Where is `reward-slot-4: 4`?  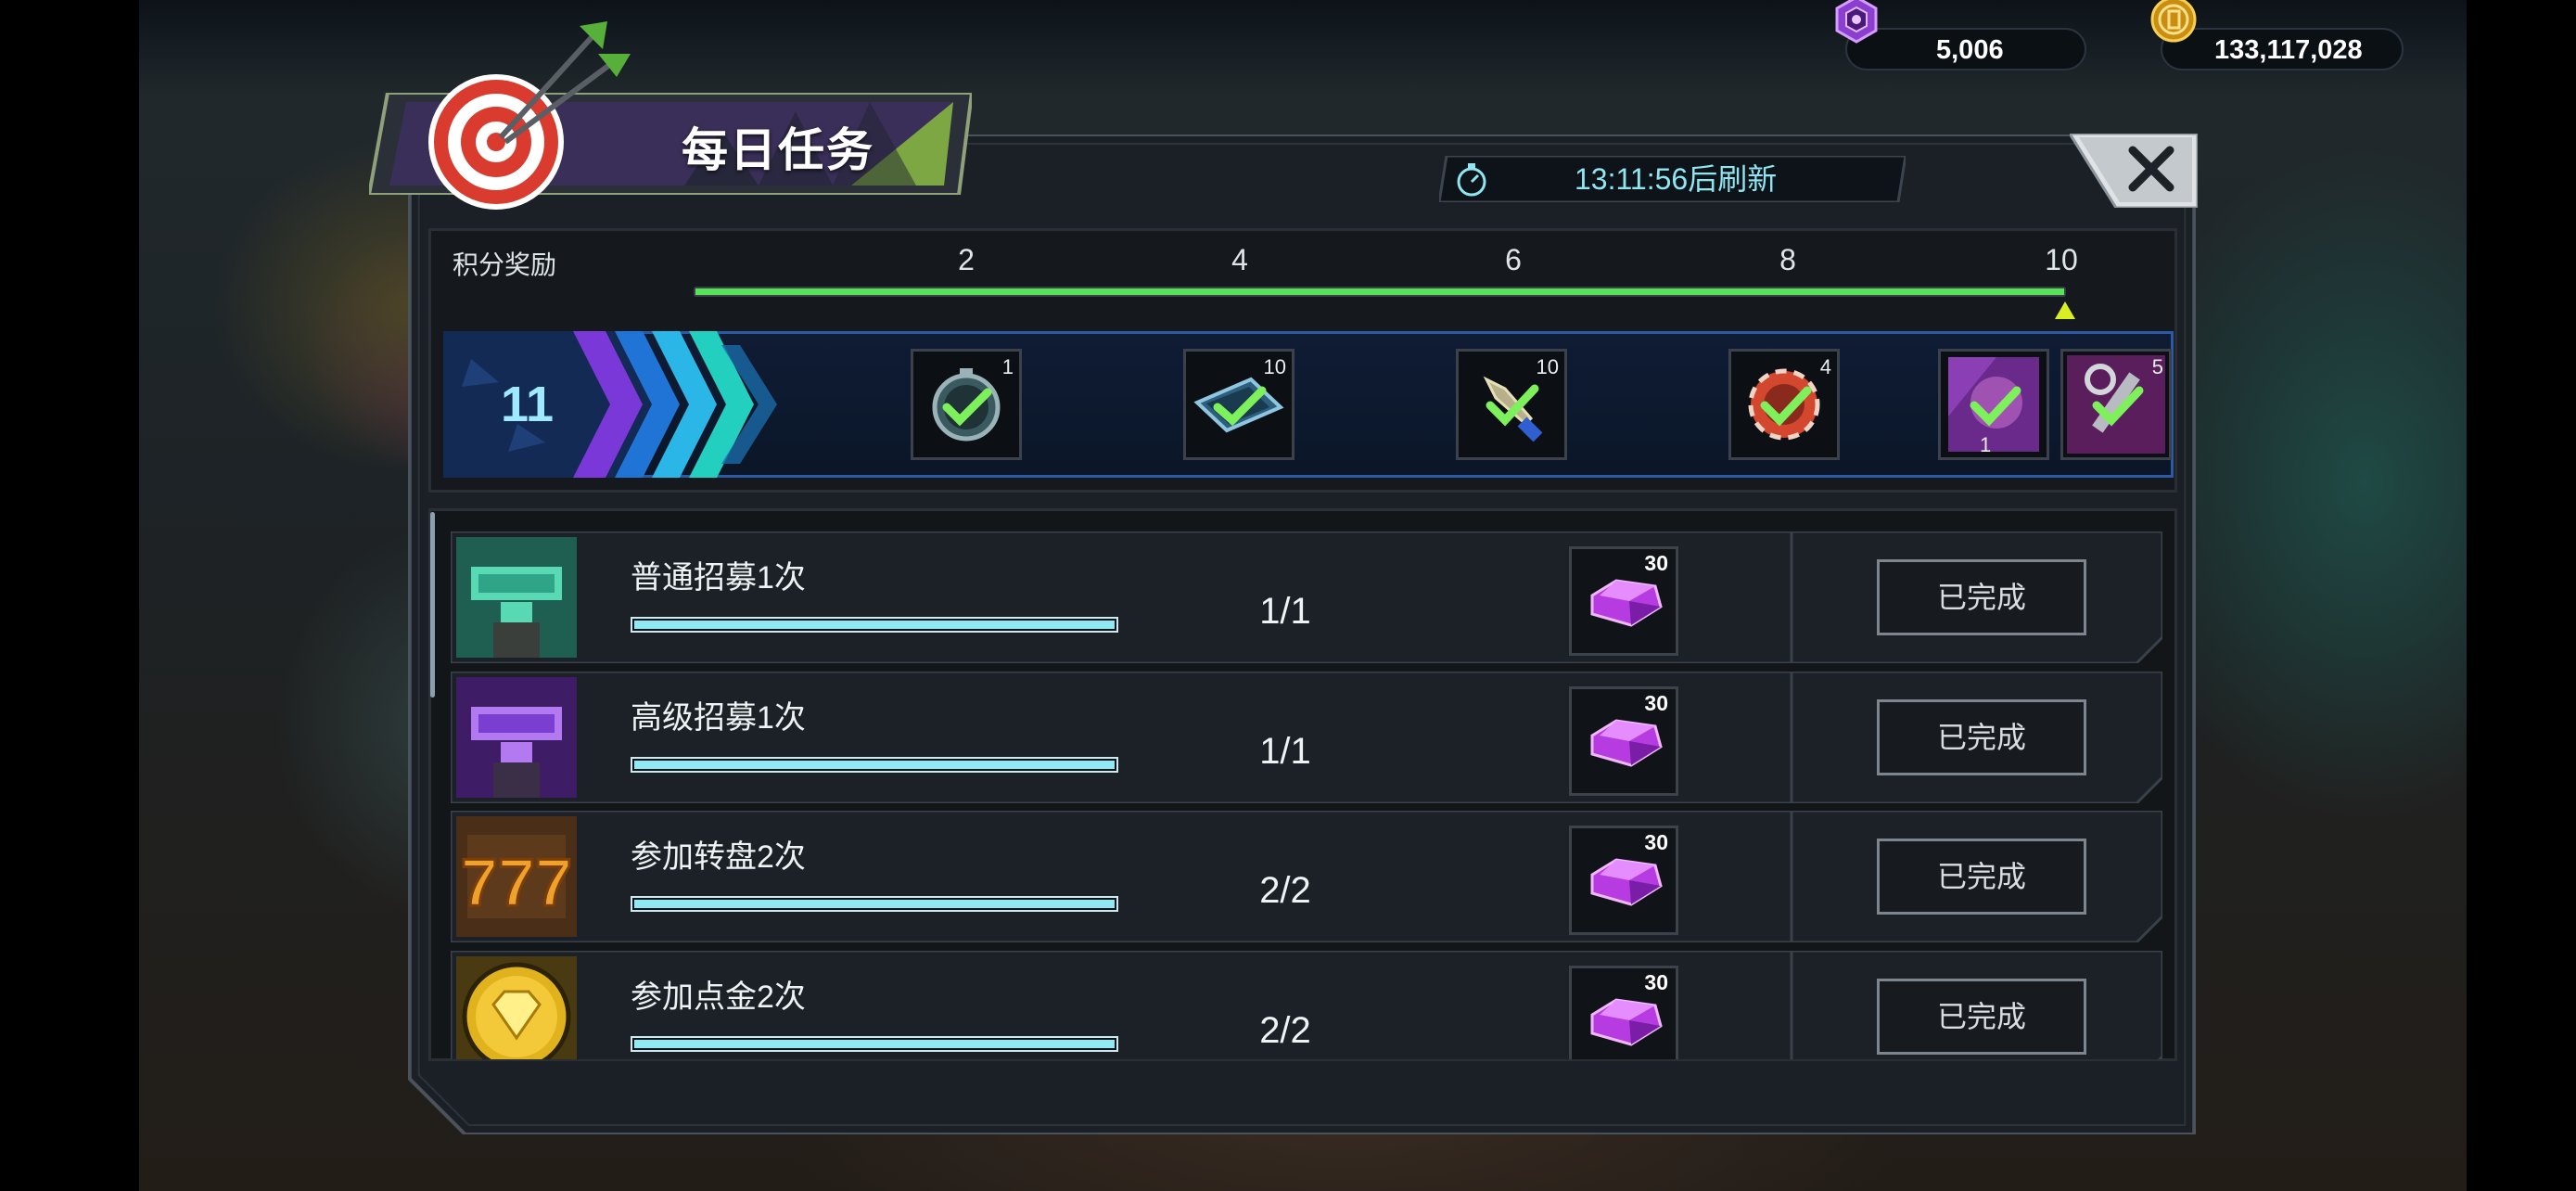
reward-slot-4: 4 is located at coordinates (1784, 404).